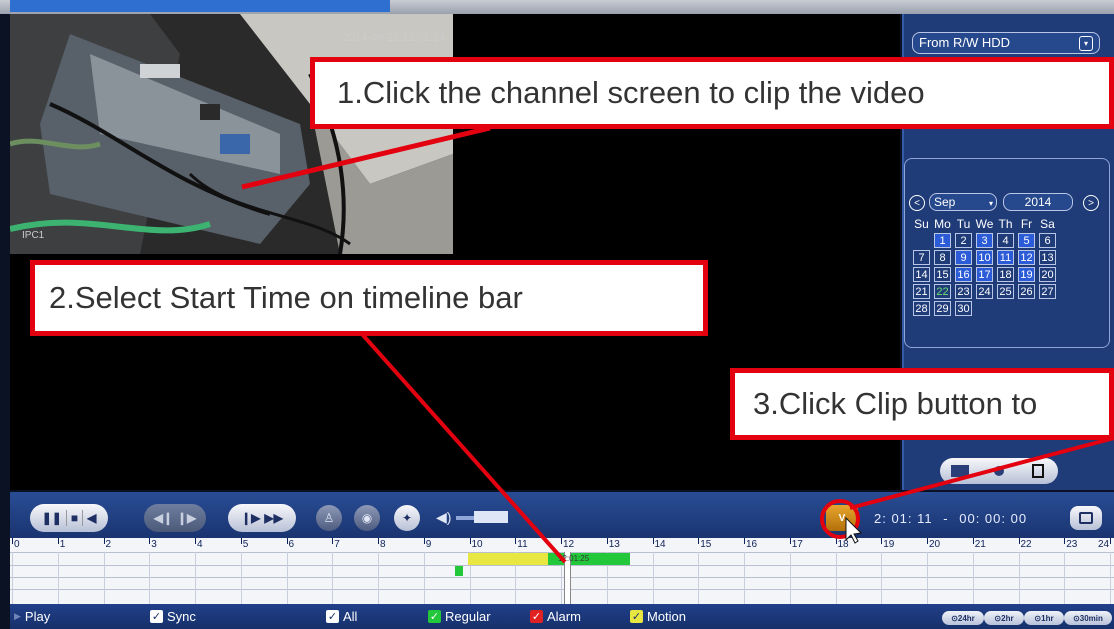 The width and height of the screenshot is (1114, 629). I want to click on list-view-button, so click(1038, 471).